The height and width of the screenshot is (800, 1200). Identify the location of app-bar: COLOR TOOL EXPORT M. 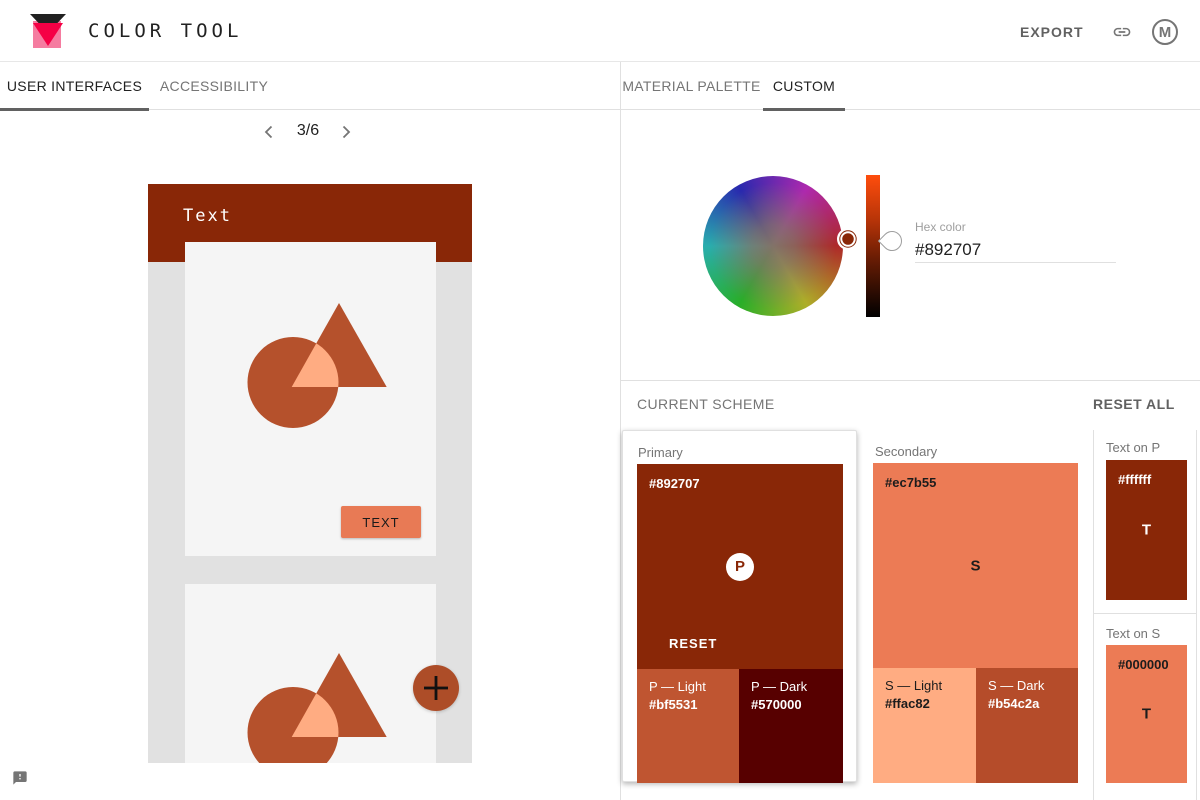
(600, 31).